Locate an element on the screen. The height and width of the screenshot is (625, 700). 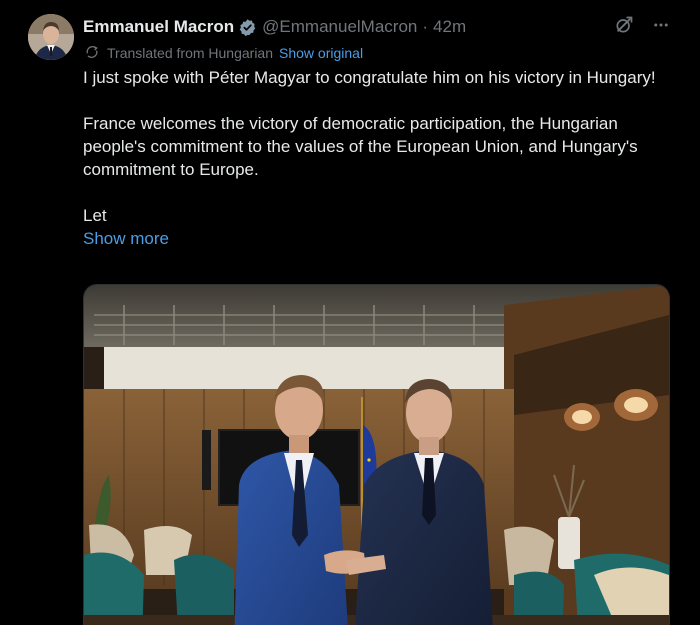
avatar is located at coordinates (51, 37).